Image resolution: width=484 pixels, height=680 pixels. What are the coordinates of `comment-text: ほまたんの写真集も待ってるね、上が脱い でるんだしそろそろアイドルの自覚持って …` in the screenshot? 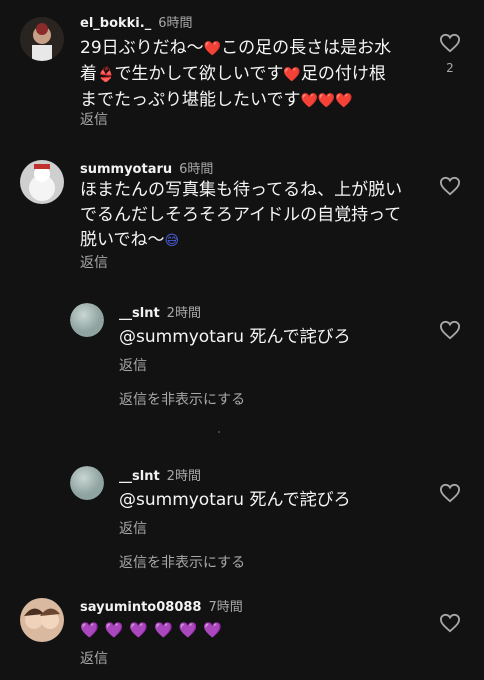 It's located at (241, 215).